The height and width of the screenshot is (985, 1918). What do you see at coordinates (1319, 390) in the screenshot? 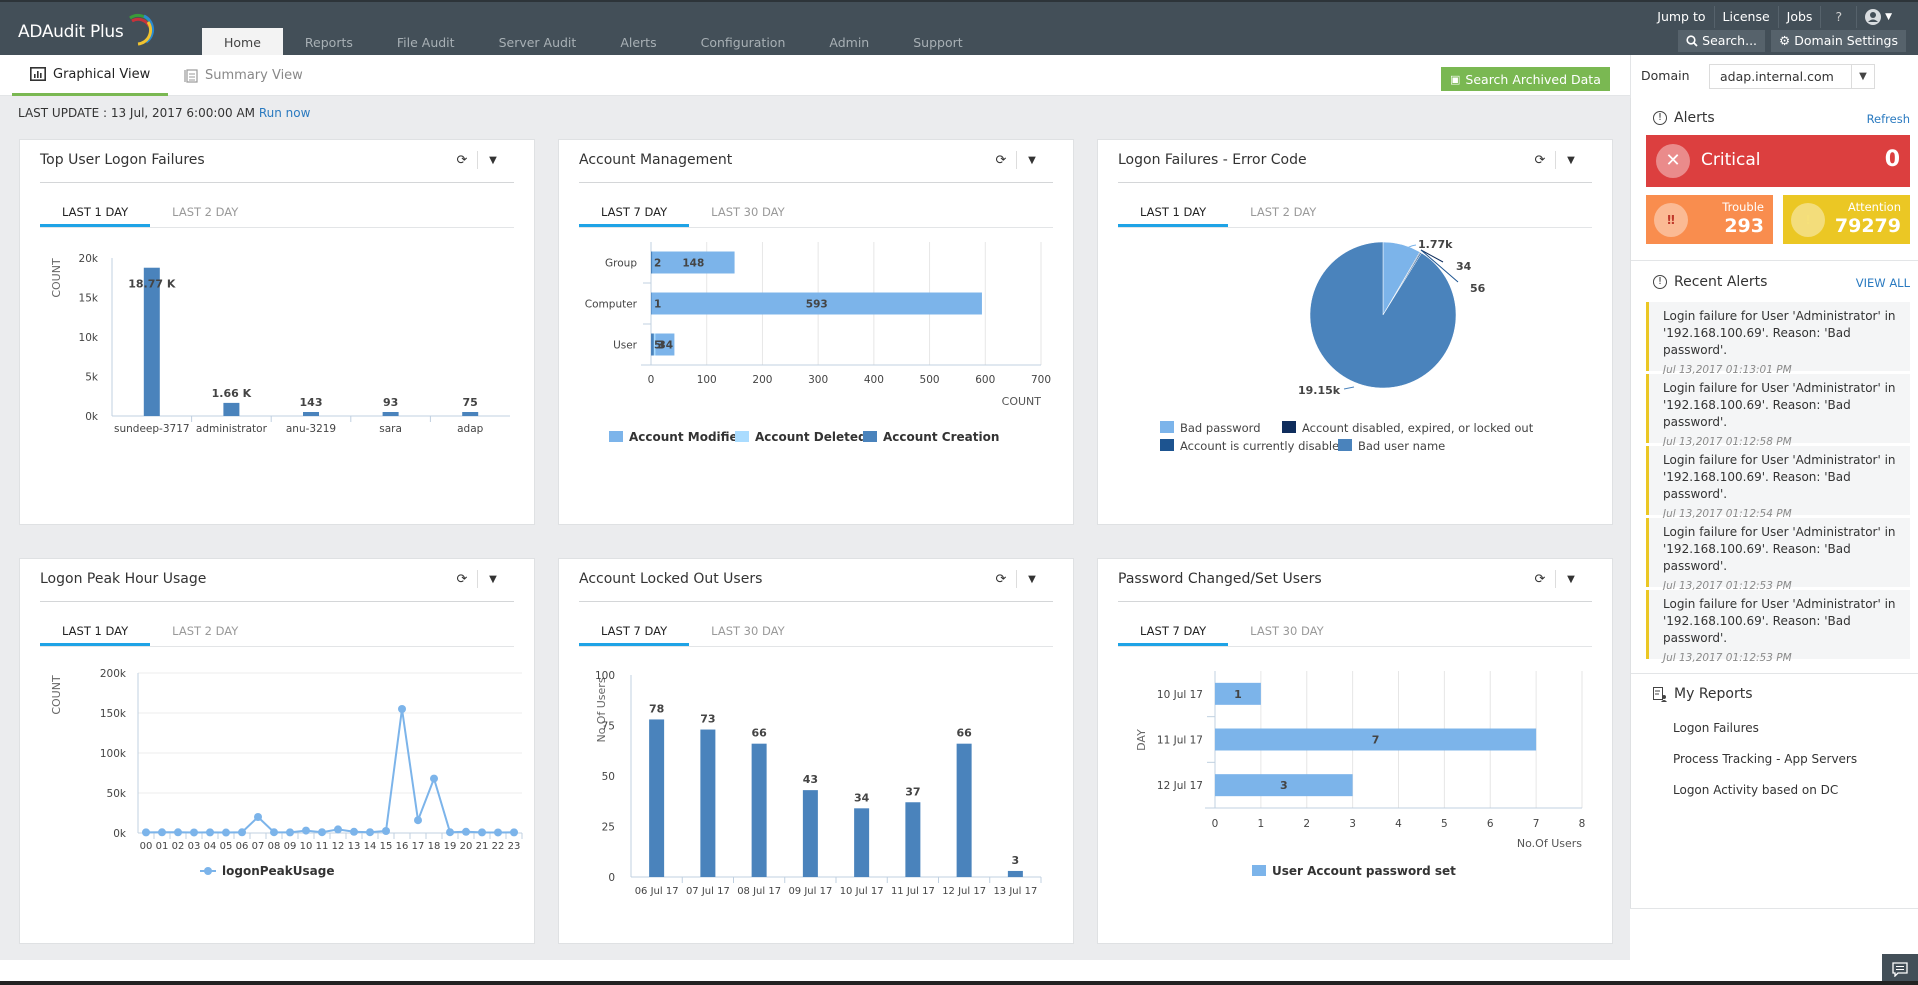
I see `data-label: 19.15k` at bounding box center [1319, 390].